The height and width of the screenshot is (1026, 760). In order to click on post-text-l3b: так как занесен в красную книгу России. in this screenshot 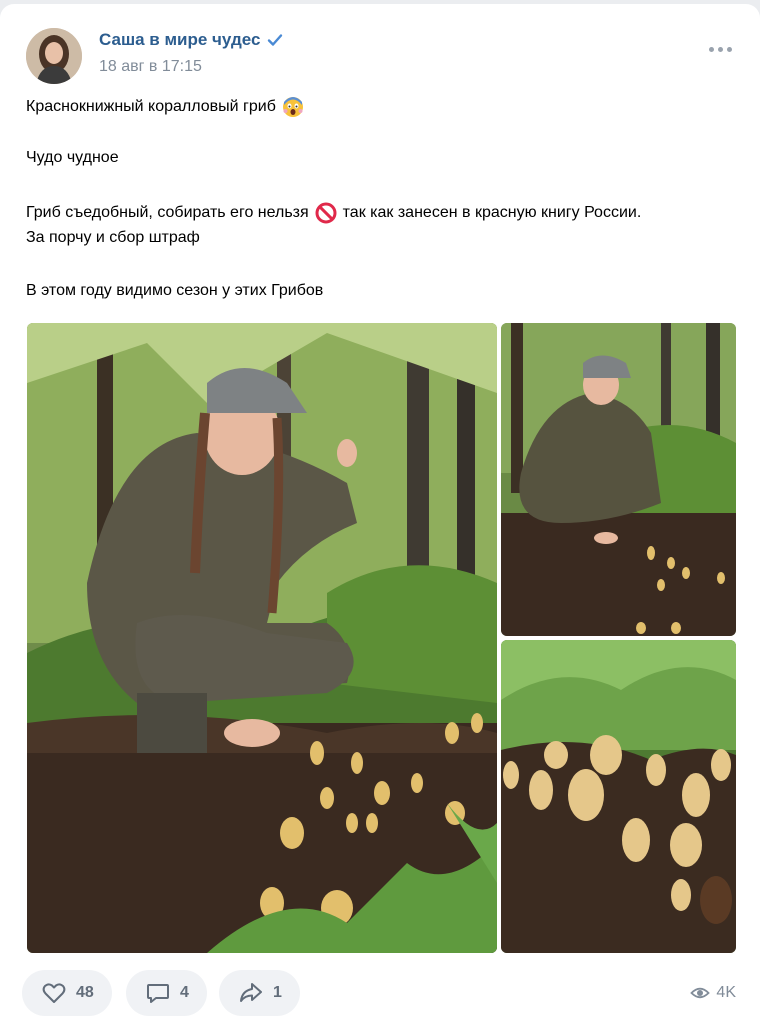, I will do `click(492, 212)`.